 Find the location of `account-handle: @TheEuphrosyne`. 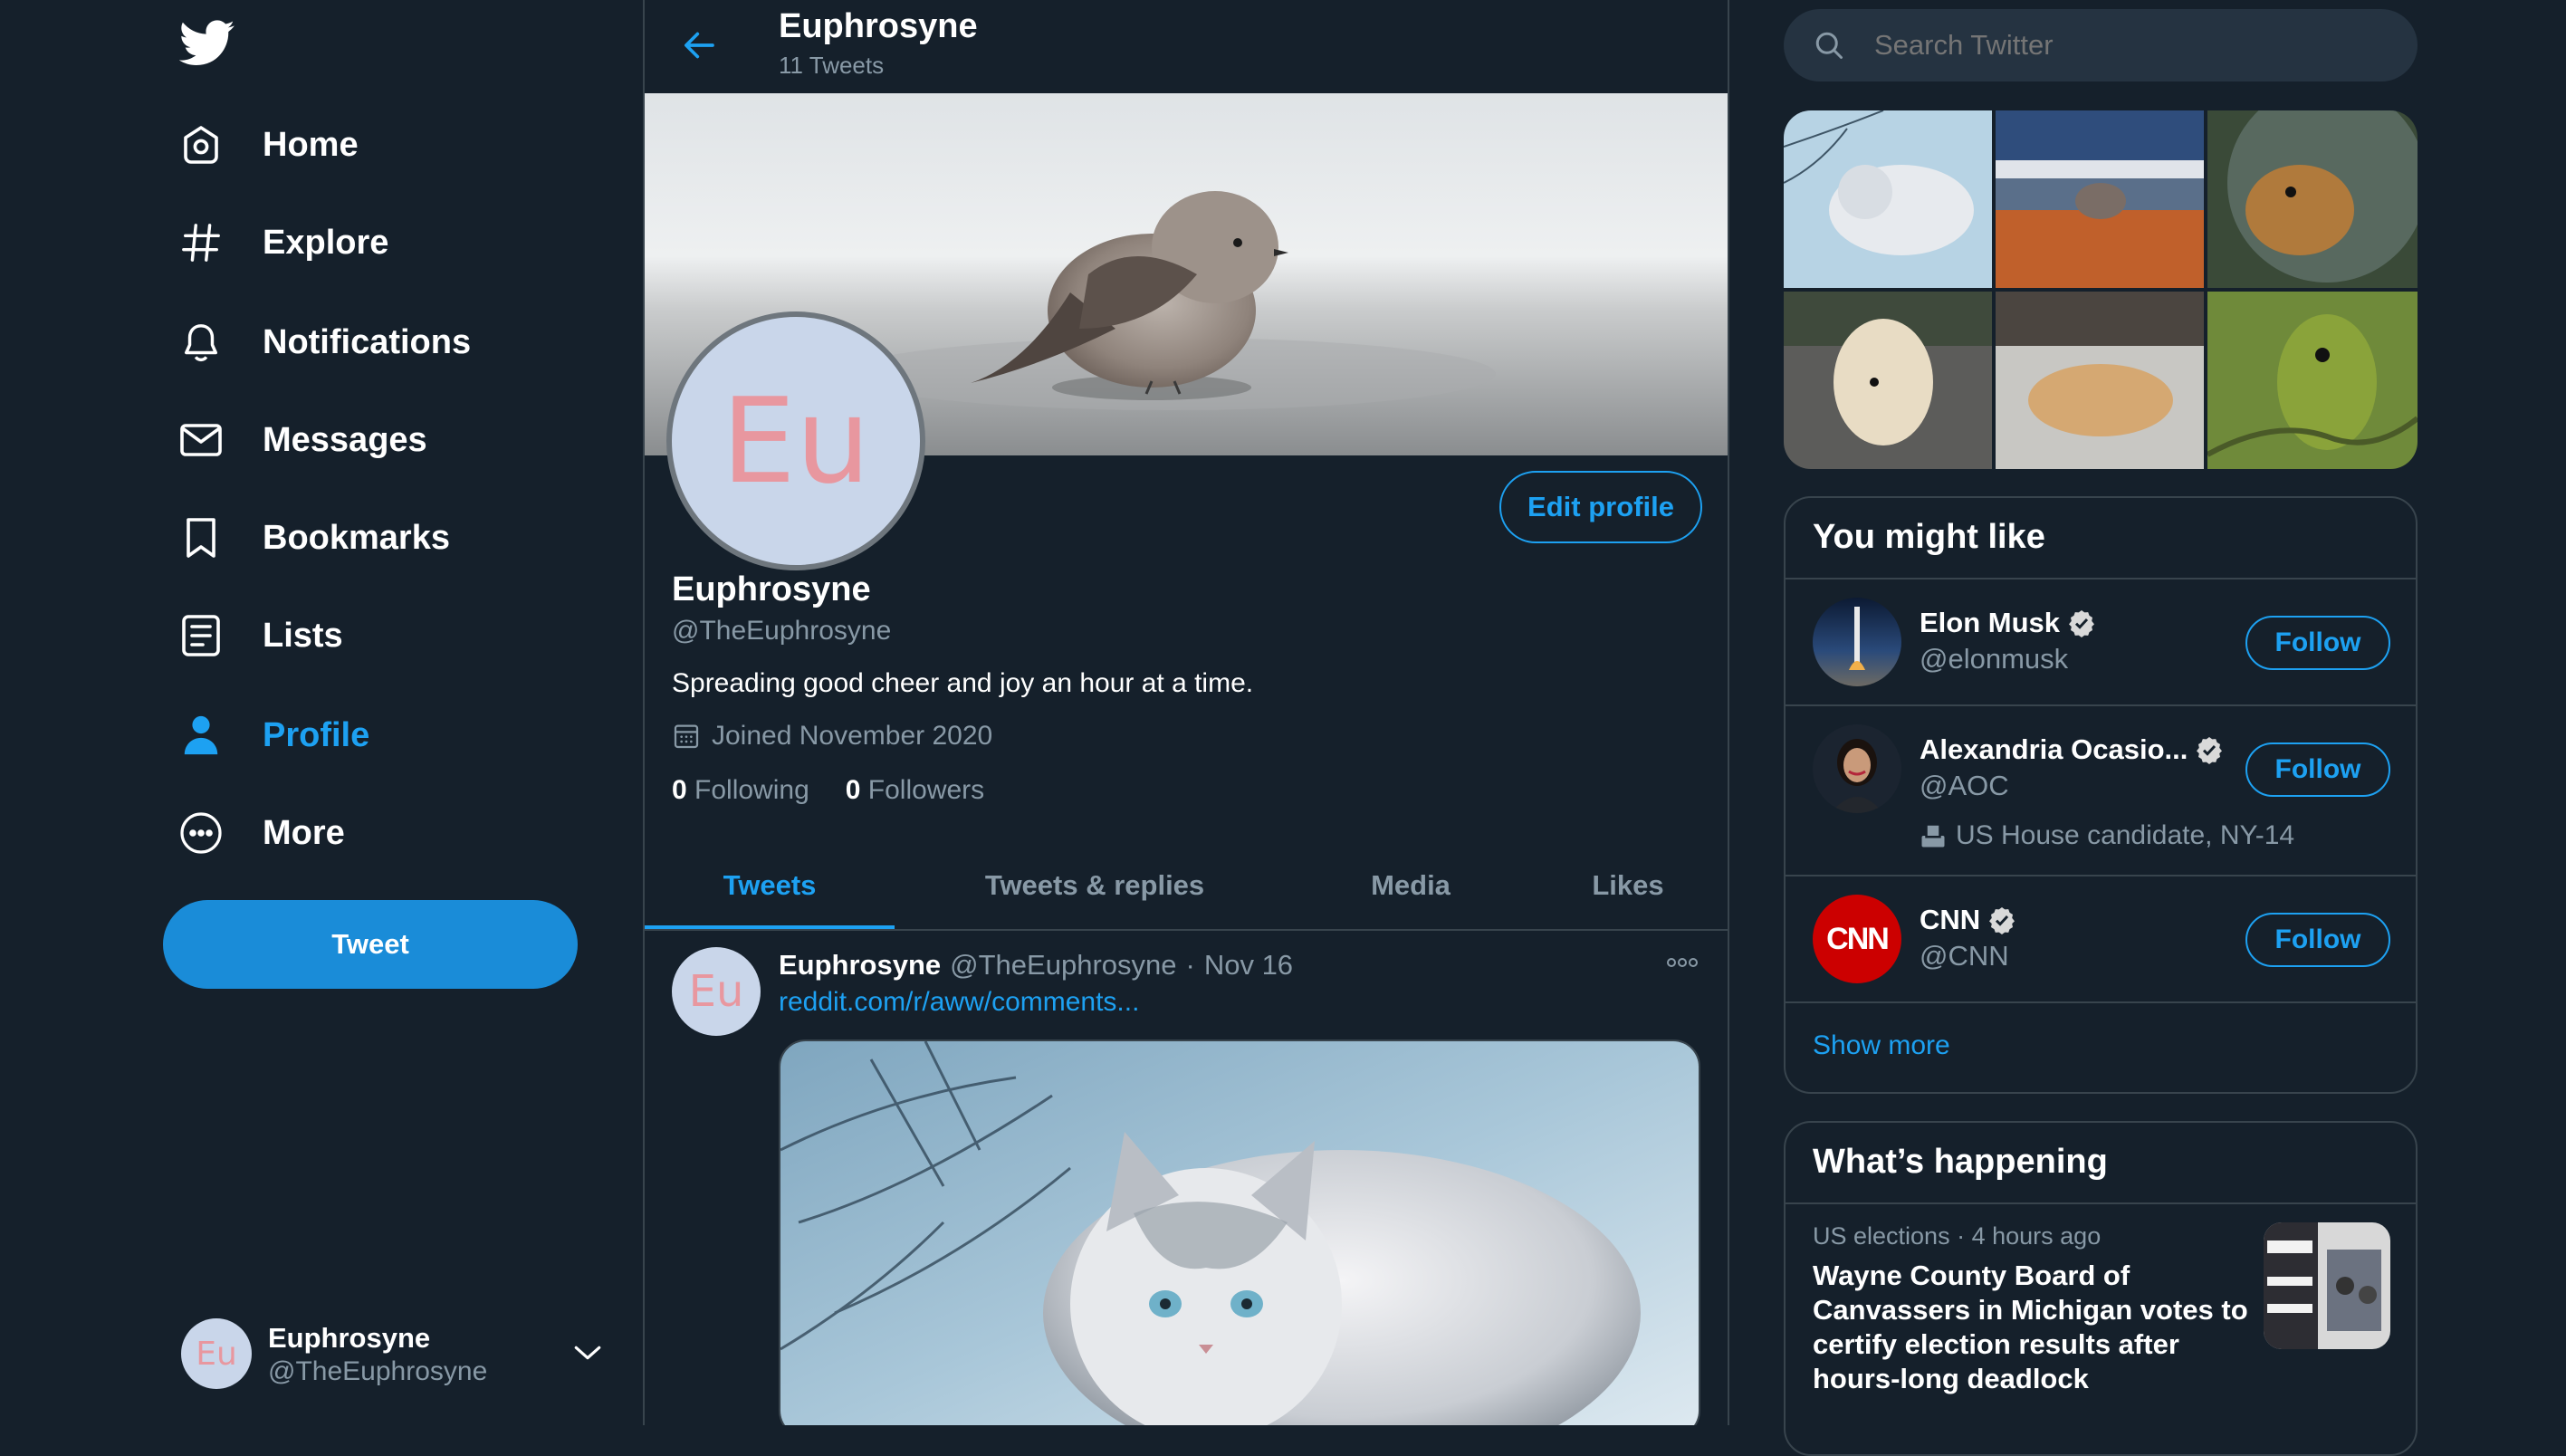

account-handle: @TheEuphrosyne is located at coordinates (378, 1371).